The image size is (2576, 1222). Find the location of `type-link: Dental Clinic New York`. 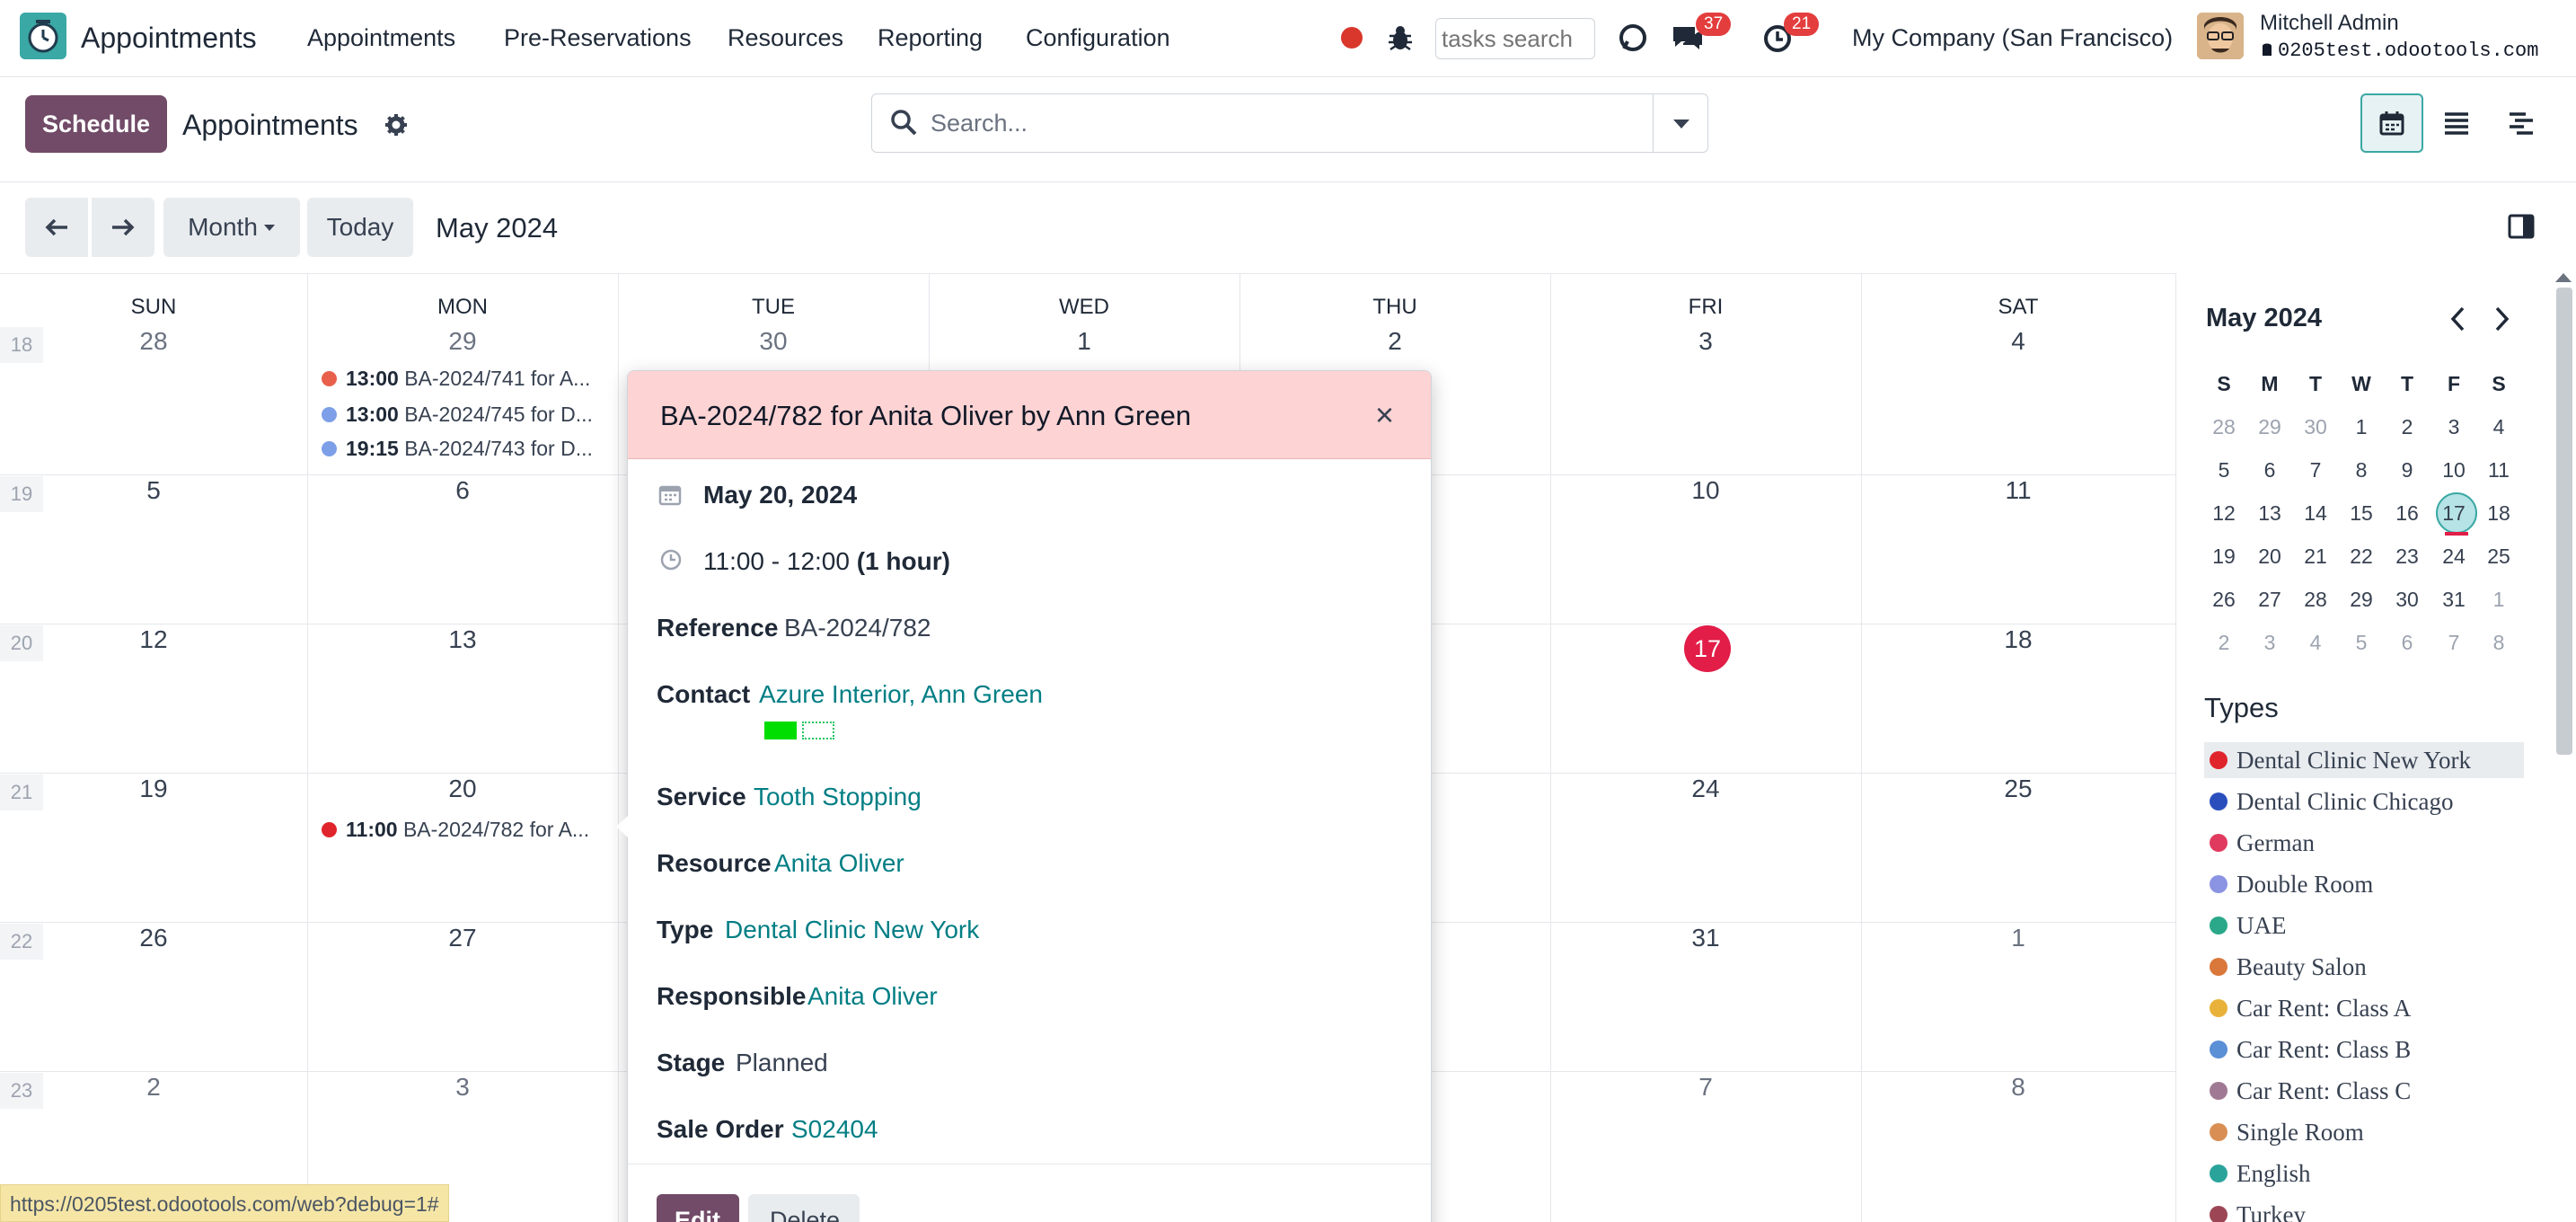

type-link: Dental Clinic New York is located at coordinates (852, 930).